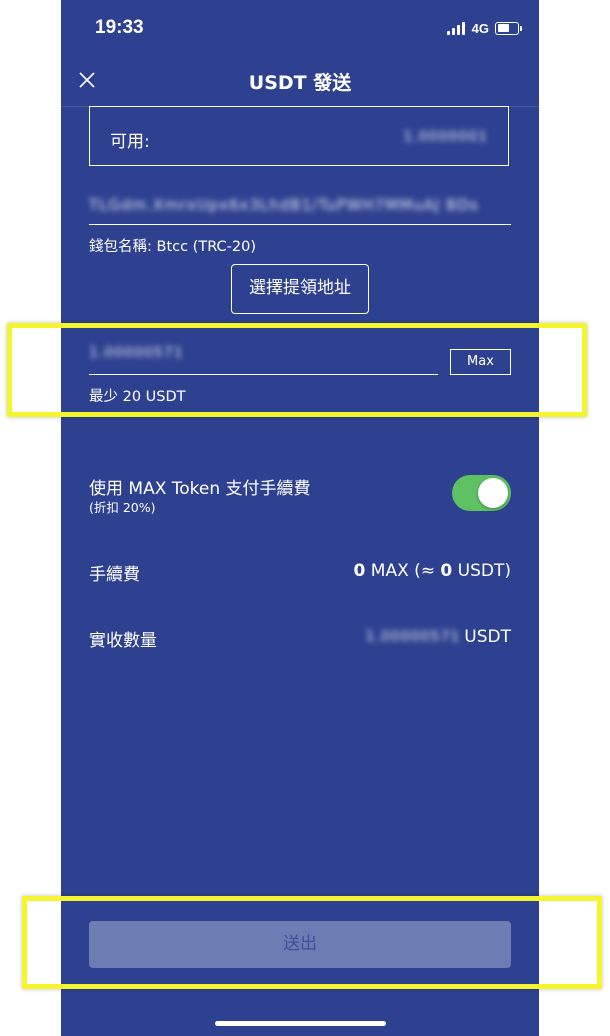 Image resolution: width=610 pixels, height=1036 pixels. I want to click on fee-usdt-unit: USDT), so click(481, 571).